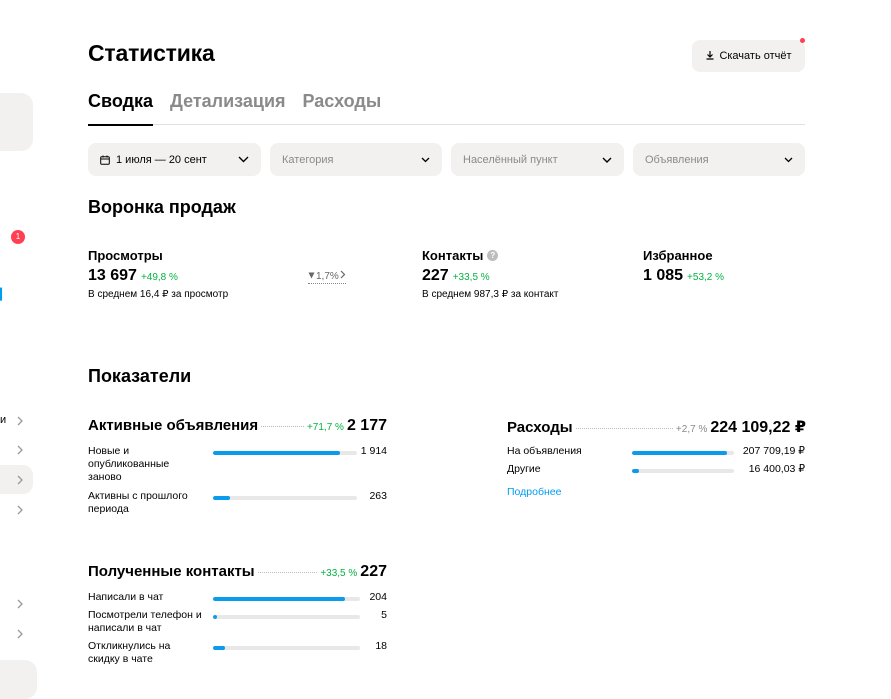 Image resolution: width=891 pixels, height=699 pixels. Describe the element at coordinates (161, 159) in the screenshot. I see `date-range-label: 1 июля — 20 сент` at that location.